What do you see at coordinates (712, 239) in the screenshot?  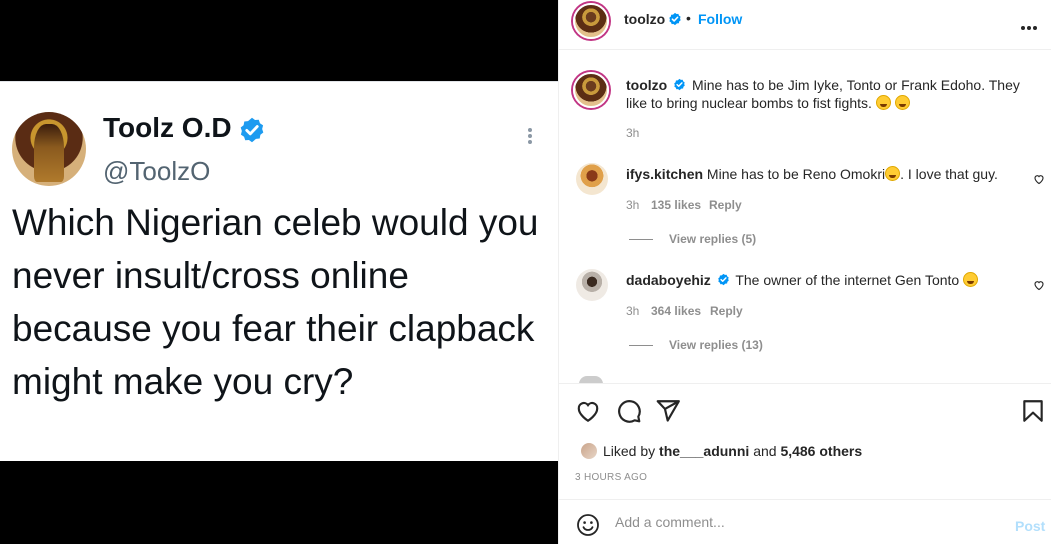 I see `view-replies-button: View replies (5)` at bounding box center [712, 239].